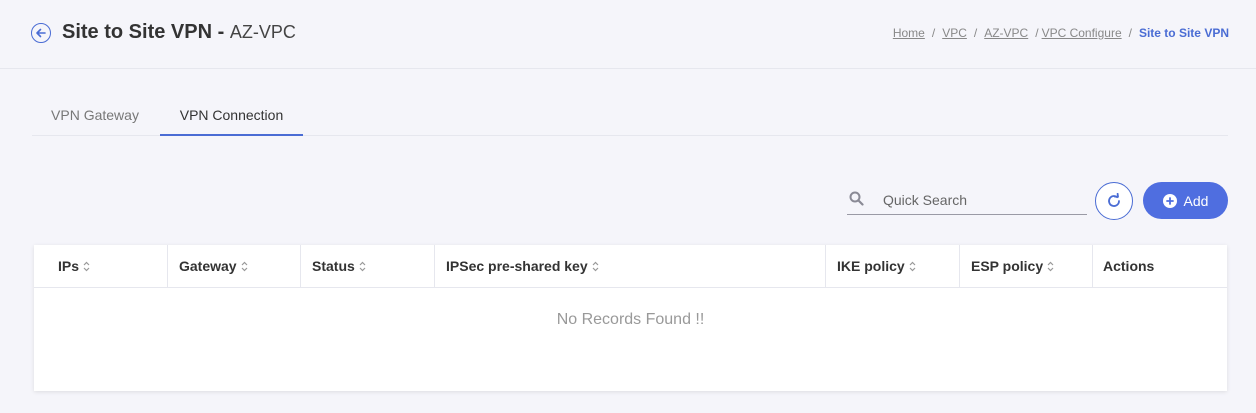  I want to click on back-button, so click(41, 33).